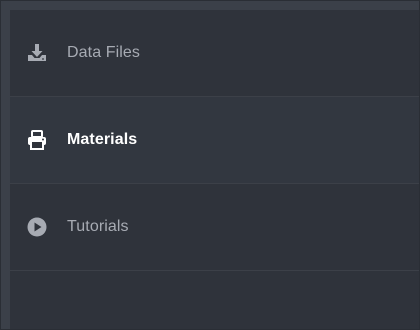  Describe the element at coordinates (98, 226) in the screenshot. I see `nav-item-label: Tutorials` at that location.